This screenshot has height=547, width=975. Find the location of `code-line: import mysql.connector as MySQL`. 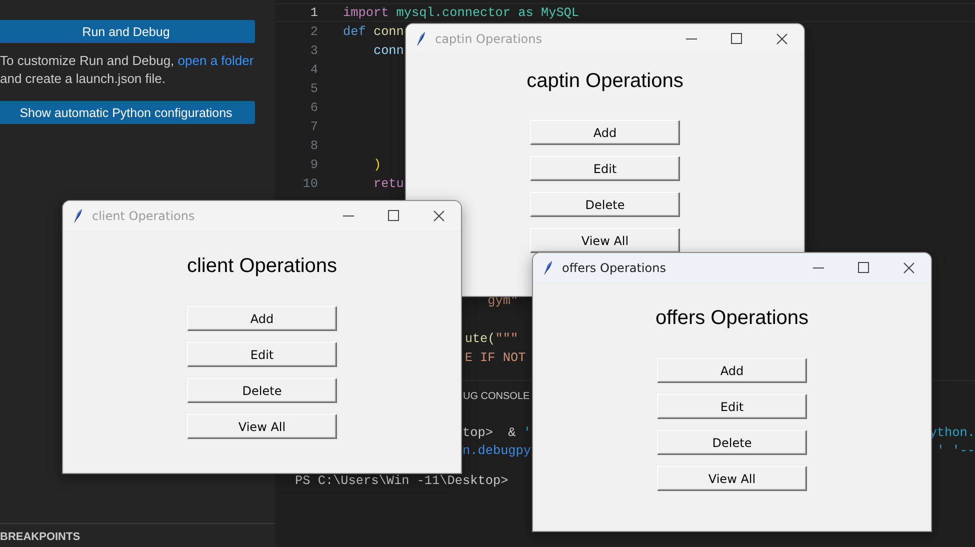

code-line: import mysql.connector as MySQL is located at coordinates (461, 12).